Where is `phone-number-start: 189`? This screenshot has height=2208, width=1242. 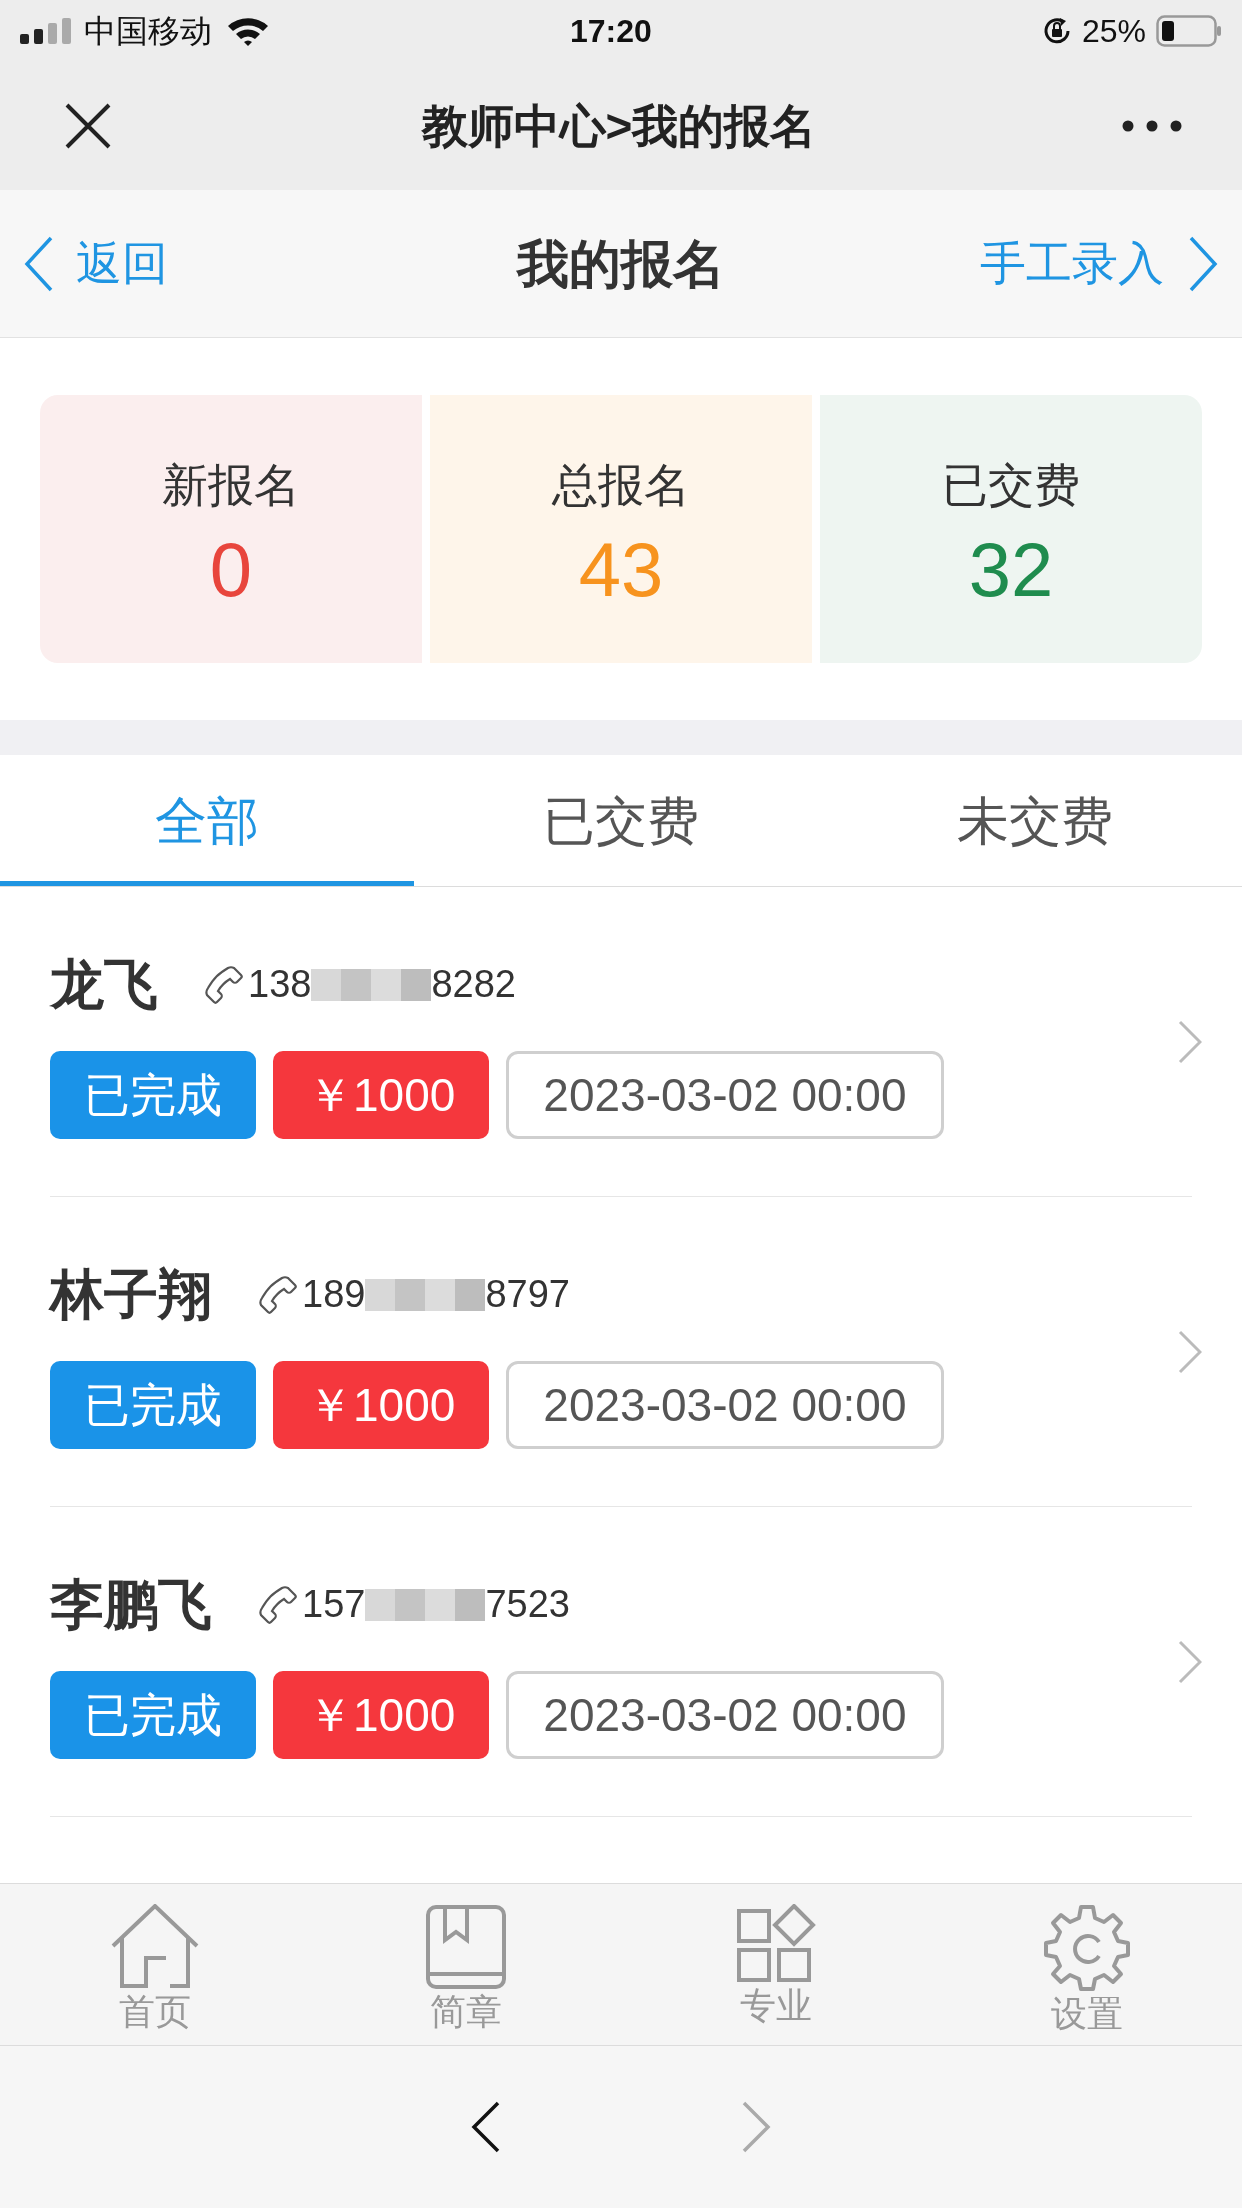 phone-number-start: 189 is located at coordinates (334, 1294).